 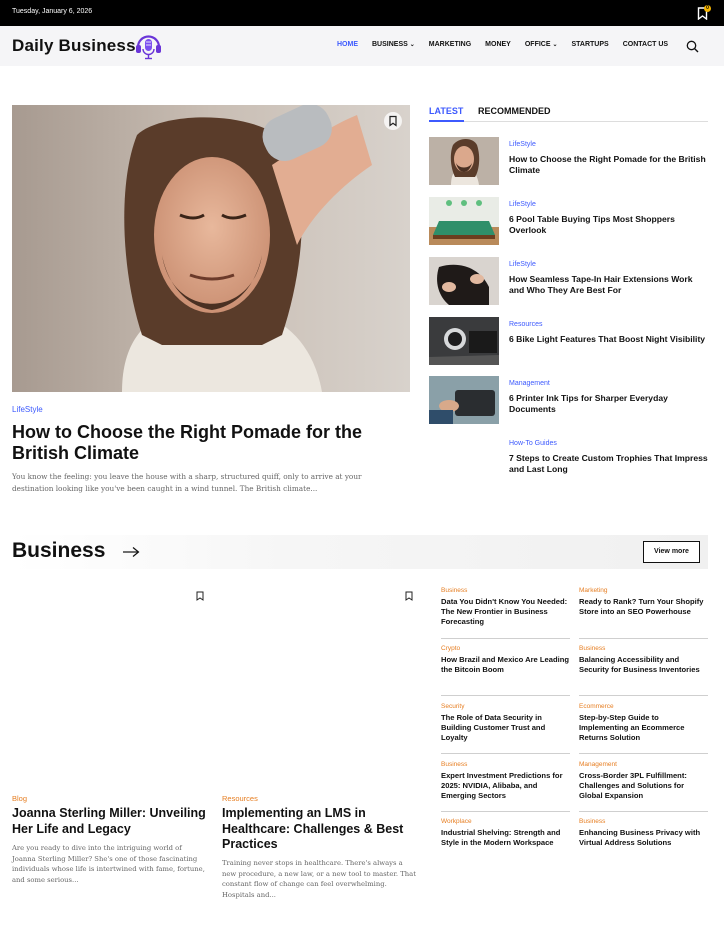 What do you see at coordinates (505, 648) in the screenshot?
I see `mini-category: Crypto` at bounding box center [505, 648].